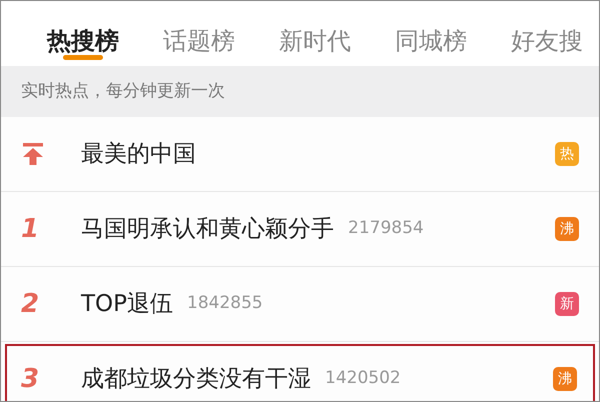 This screenshot has height=402, width=600. What do you see at coordinates (30, 379) in the screenshot?
I see `rank-number: 3` at bounding box center [30, 379].